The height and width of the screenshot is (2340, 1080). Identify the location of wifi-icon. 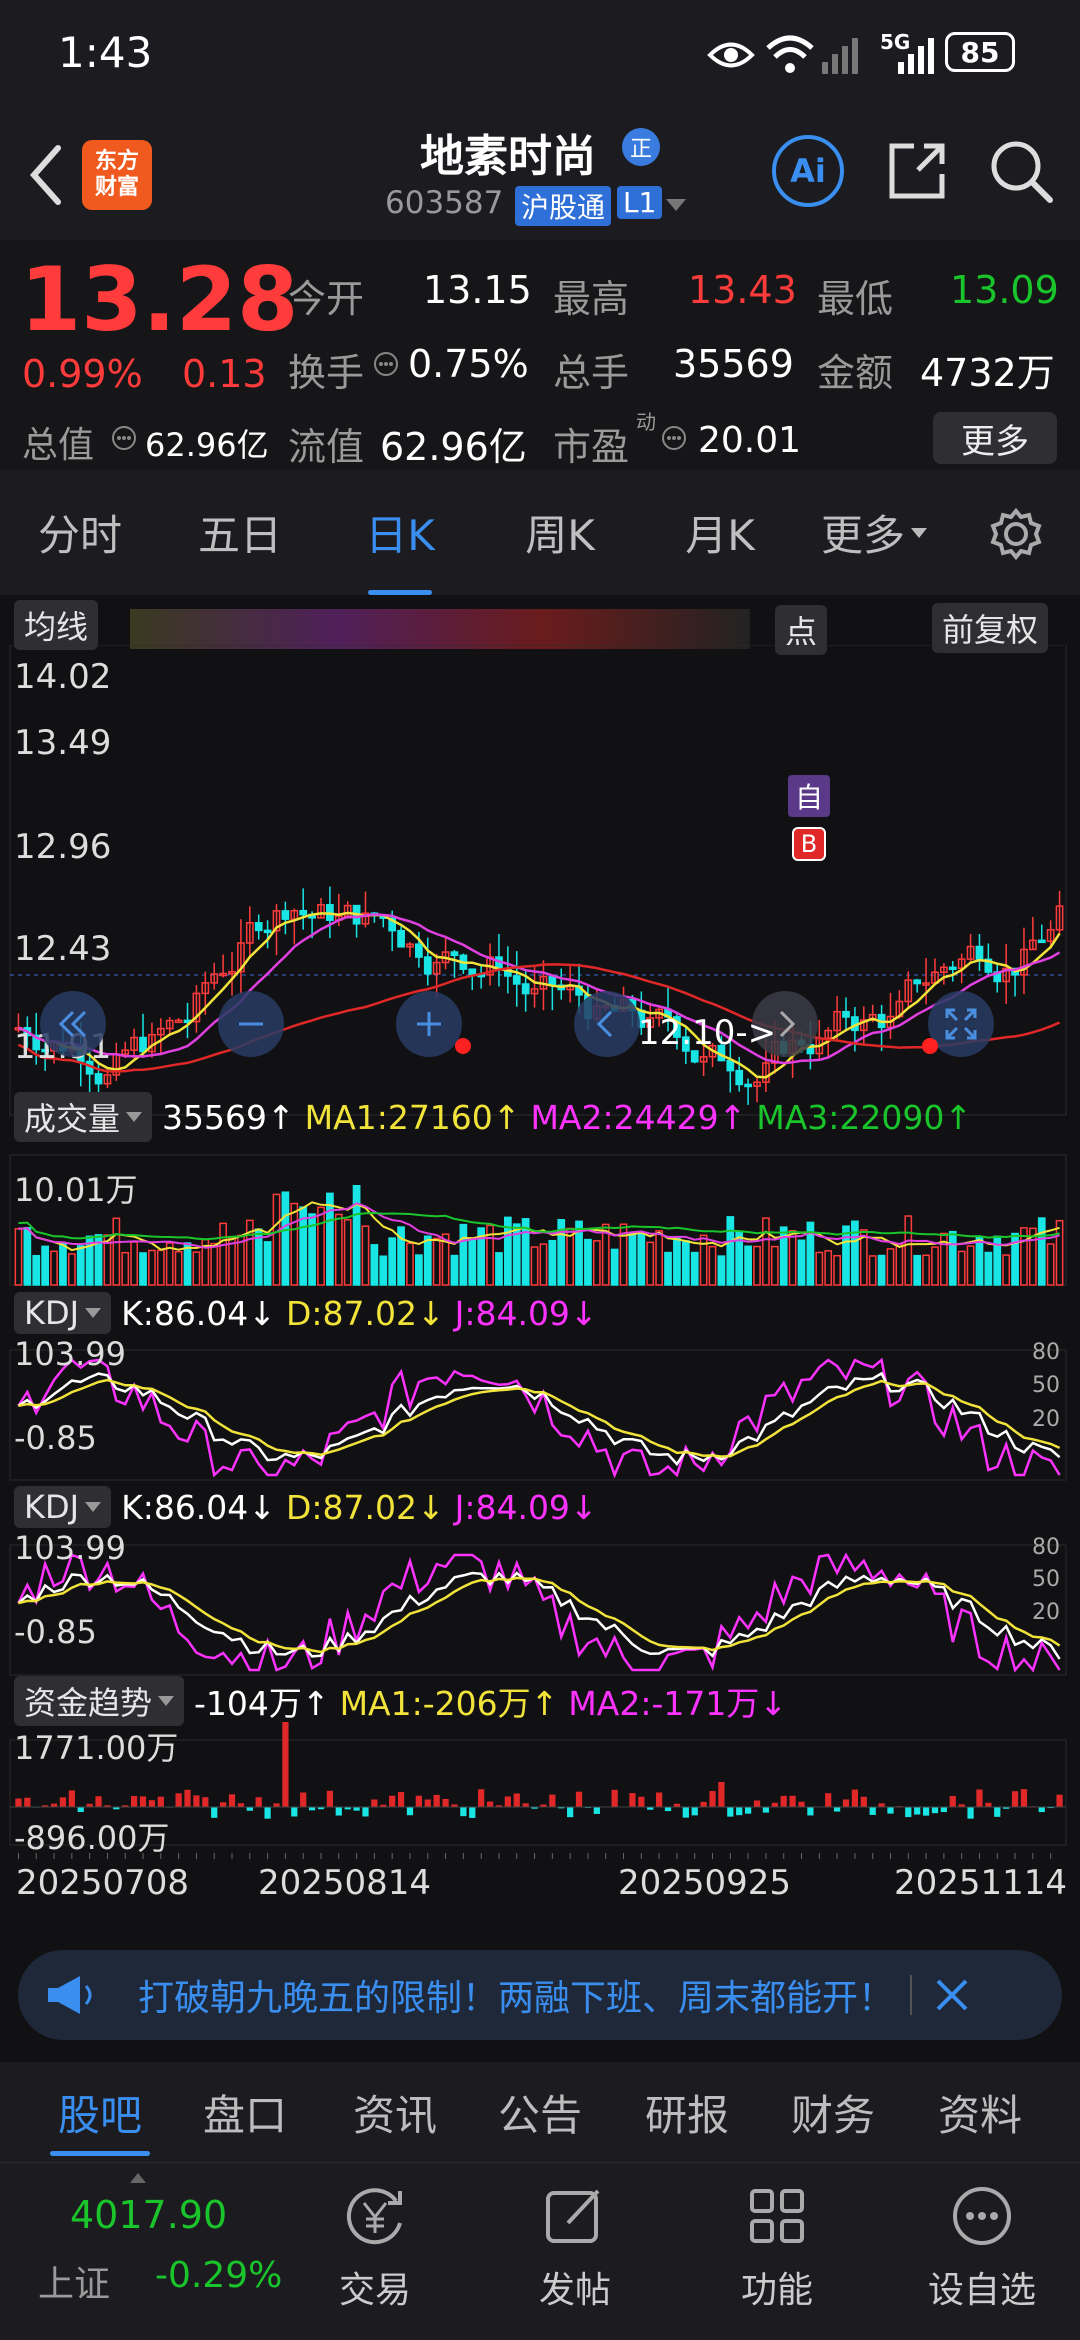
(790, 54).